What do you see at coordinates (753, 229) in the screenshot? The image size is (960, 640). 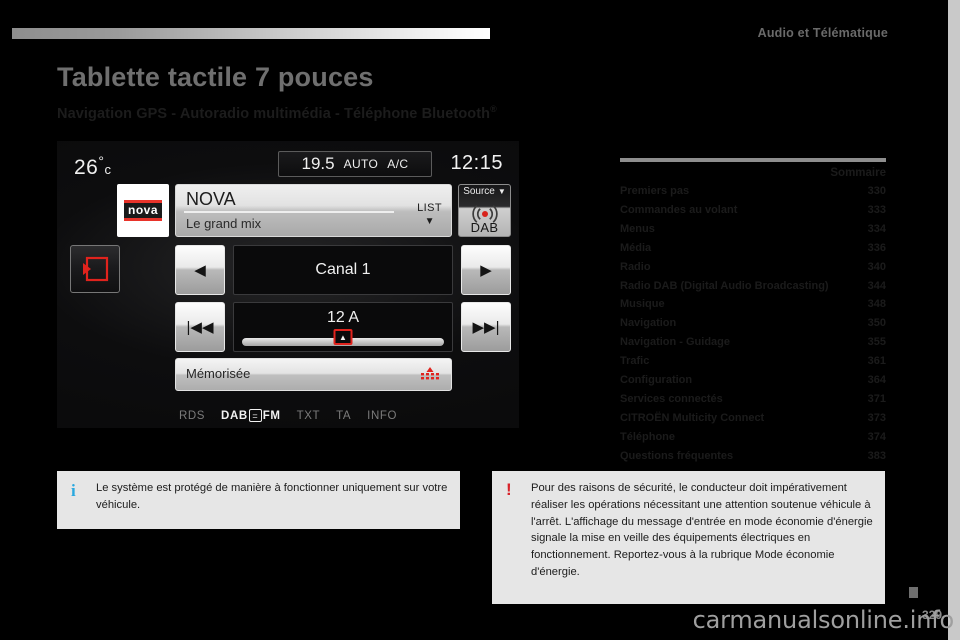 I see `summary-entry: Menus 334` at bounding box center [753, 229].